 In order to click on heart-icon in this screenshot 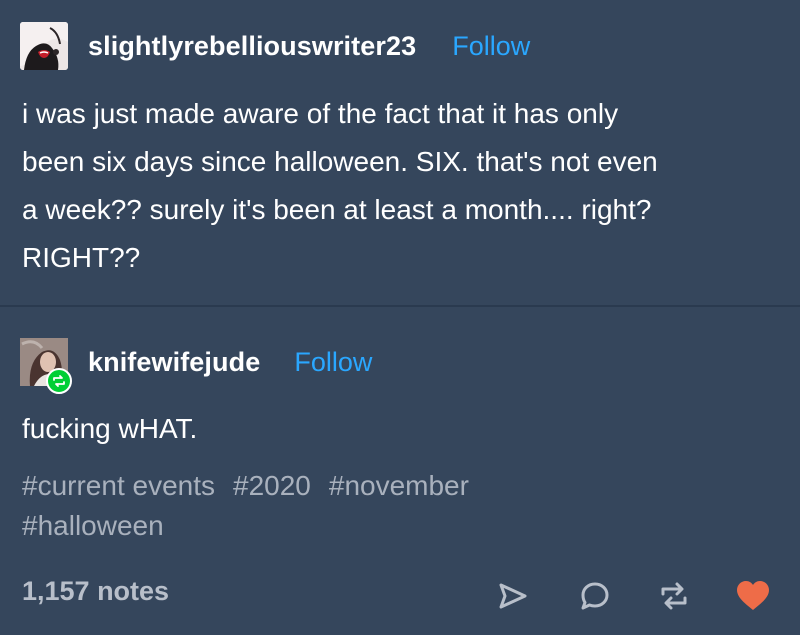, I will do `click(753, 595)`.